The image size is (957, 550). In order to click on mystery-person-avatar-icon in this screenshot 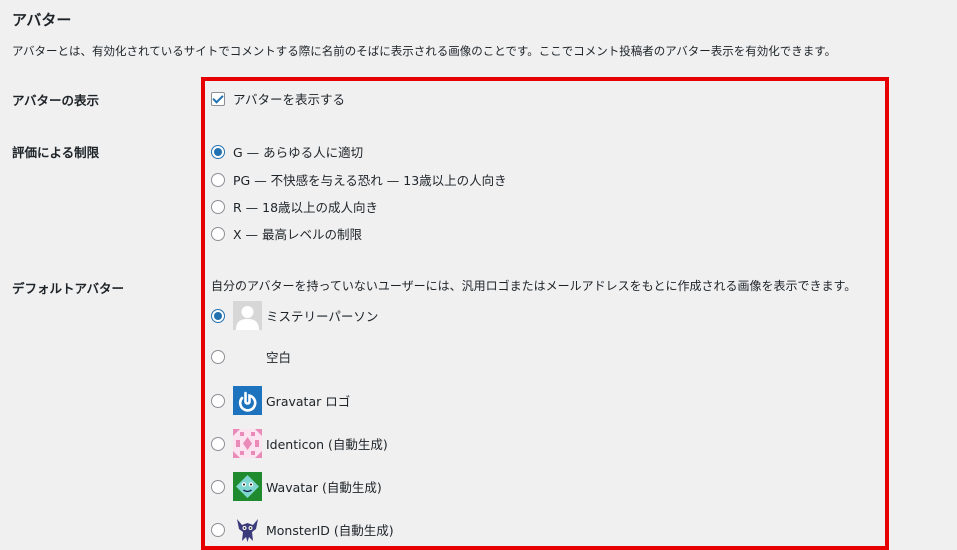, I will do `click(247, 315)`.